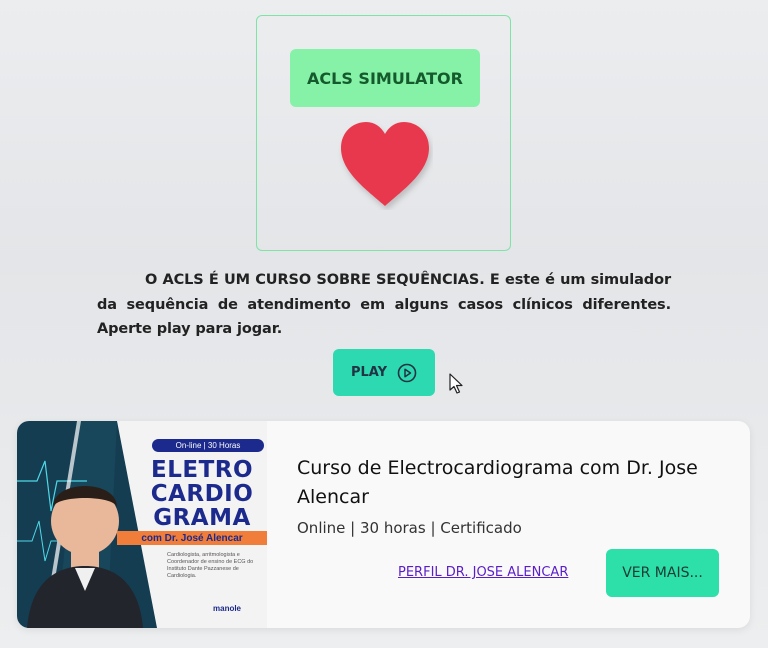  I want to click on banner-title-line1: ELETRO, so click(202, 470).